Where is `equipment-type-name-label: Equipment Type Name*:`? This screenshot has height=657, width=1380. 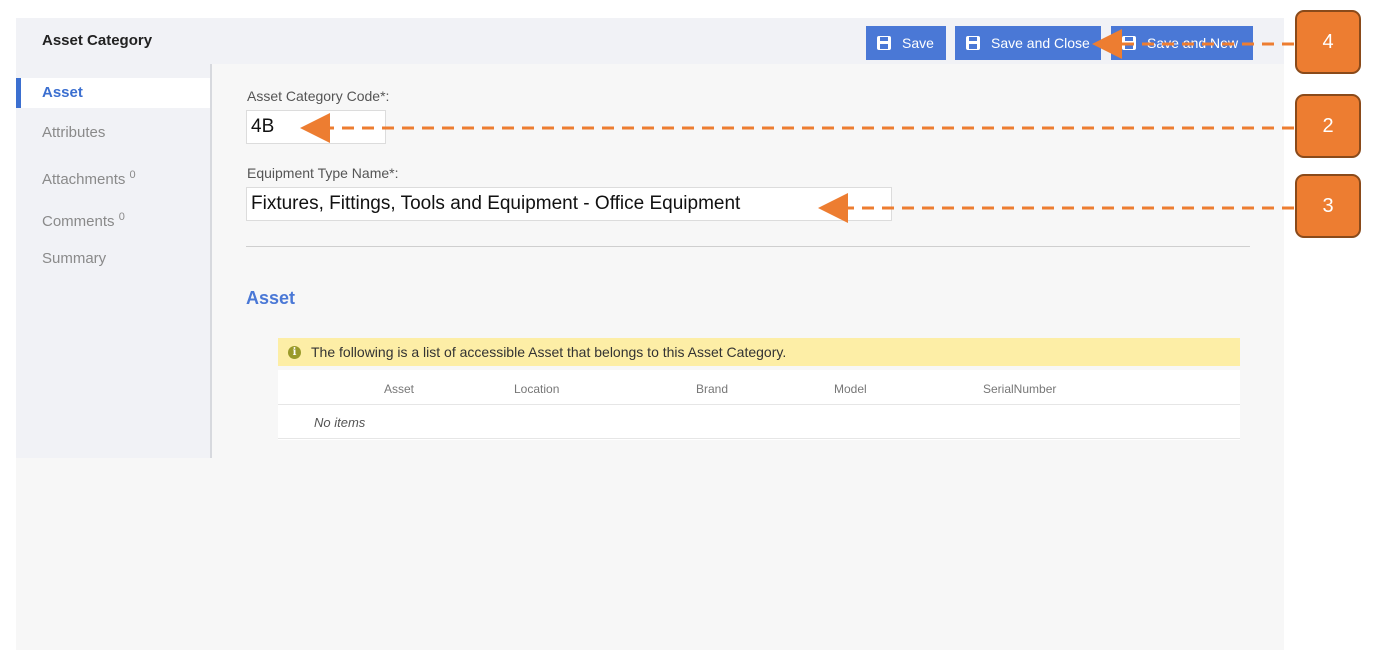
equipment-type-name-label: Equipment Type Name*: is located at coordinates (323, 173).